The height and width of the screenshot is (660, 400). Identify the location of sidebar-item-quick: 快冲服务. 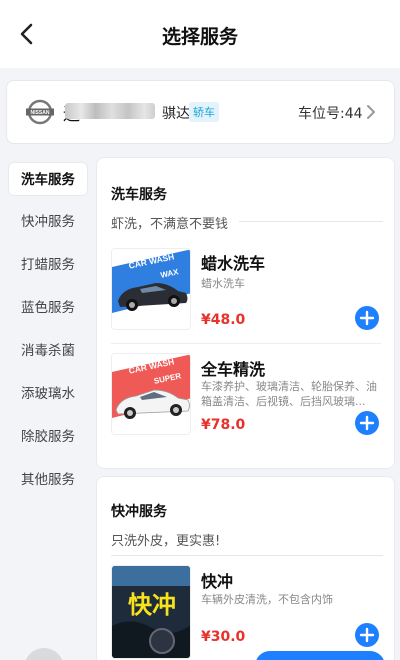
(48, 222).